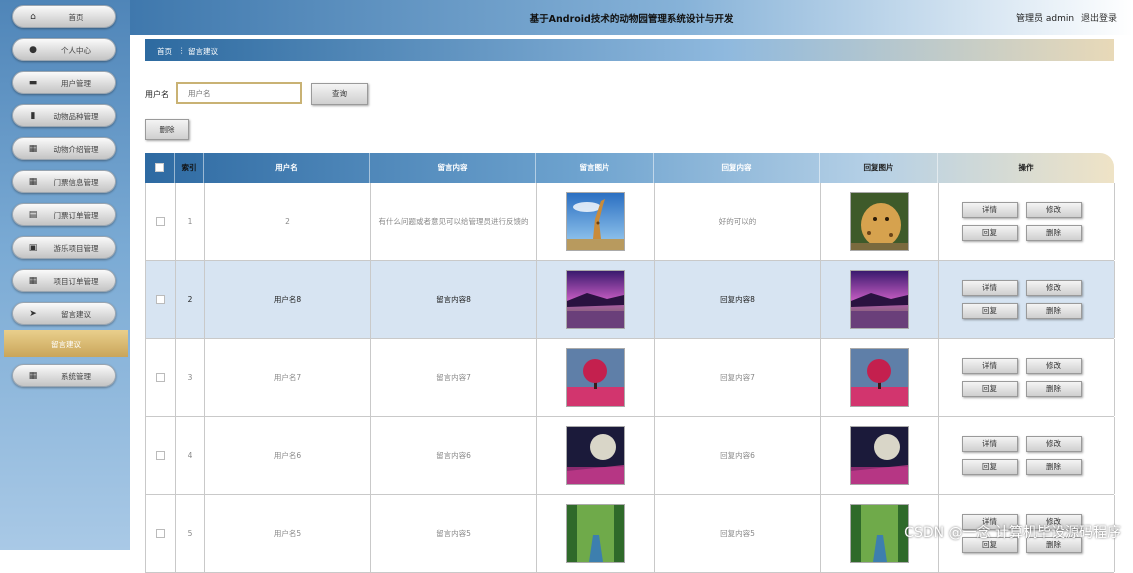 The width and height of the screenshot is (1133, 573). I want to click on cell-index: 2, so click(190, 299).